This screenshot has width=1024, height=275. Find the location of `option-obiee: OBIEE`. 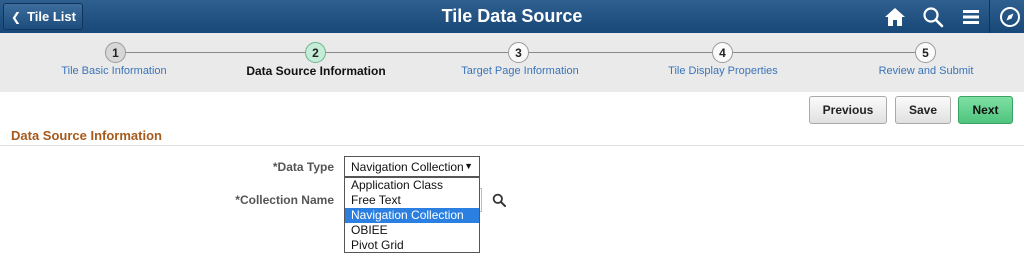

option-obiee: OBIEE is located at coordinates (412, 230).